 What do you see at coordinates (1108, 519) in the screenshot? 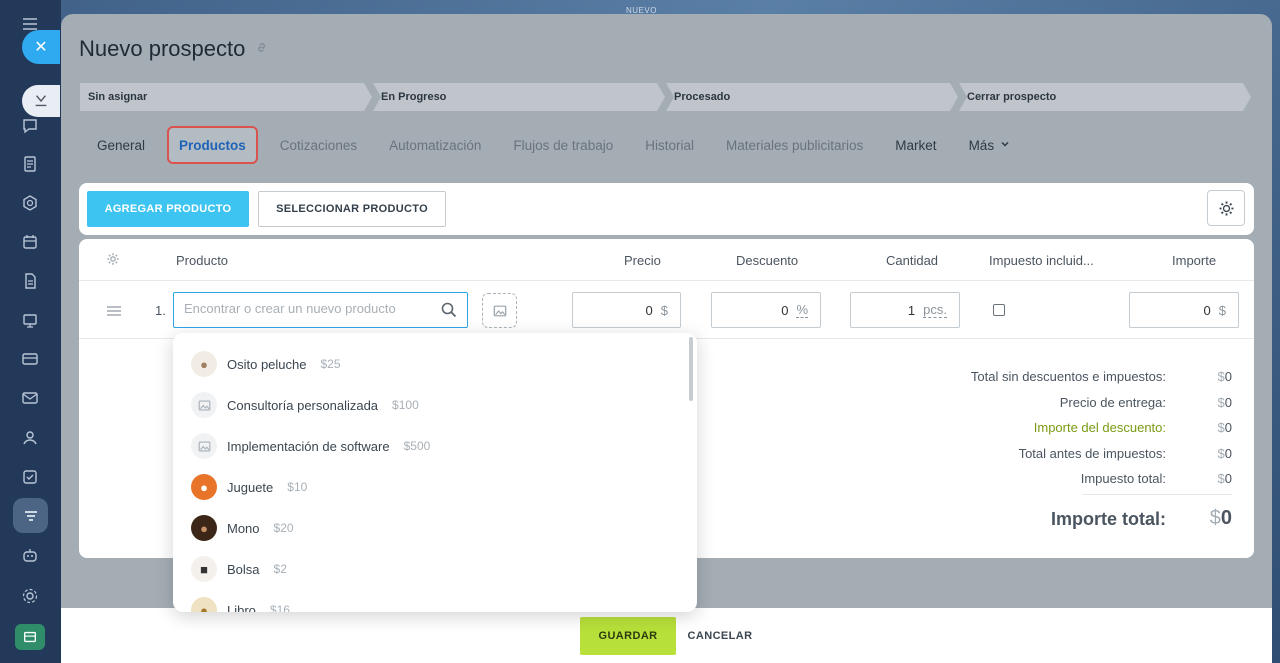
I see `grand-total-label: Importe total:` at bounding box center [1108, 519].